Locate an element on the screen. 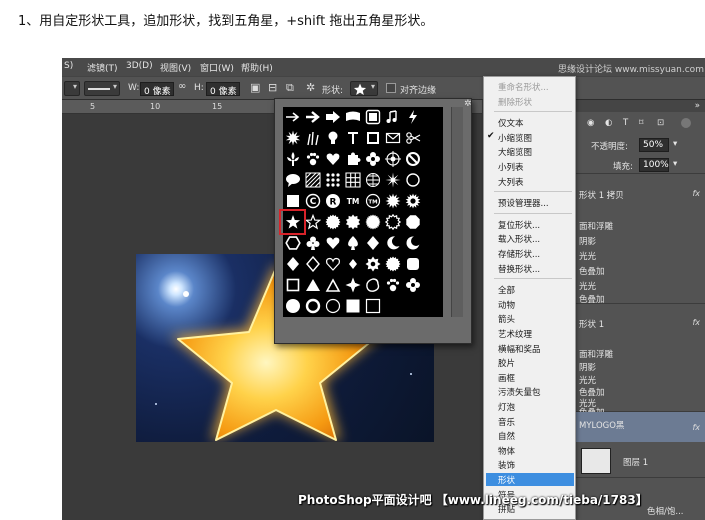 The image size is (705, 520). shape-bulb is located at coordinates (333, 138).